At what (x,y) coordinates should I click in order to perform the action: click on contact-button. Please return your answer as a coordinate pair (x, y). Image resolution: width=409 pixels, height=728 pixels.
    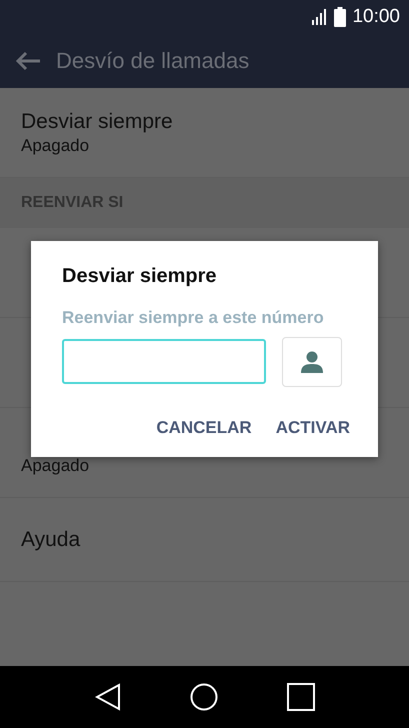
    Looking at the image, I should click on (312, 361).